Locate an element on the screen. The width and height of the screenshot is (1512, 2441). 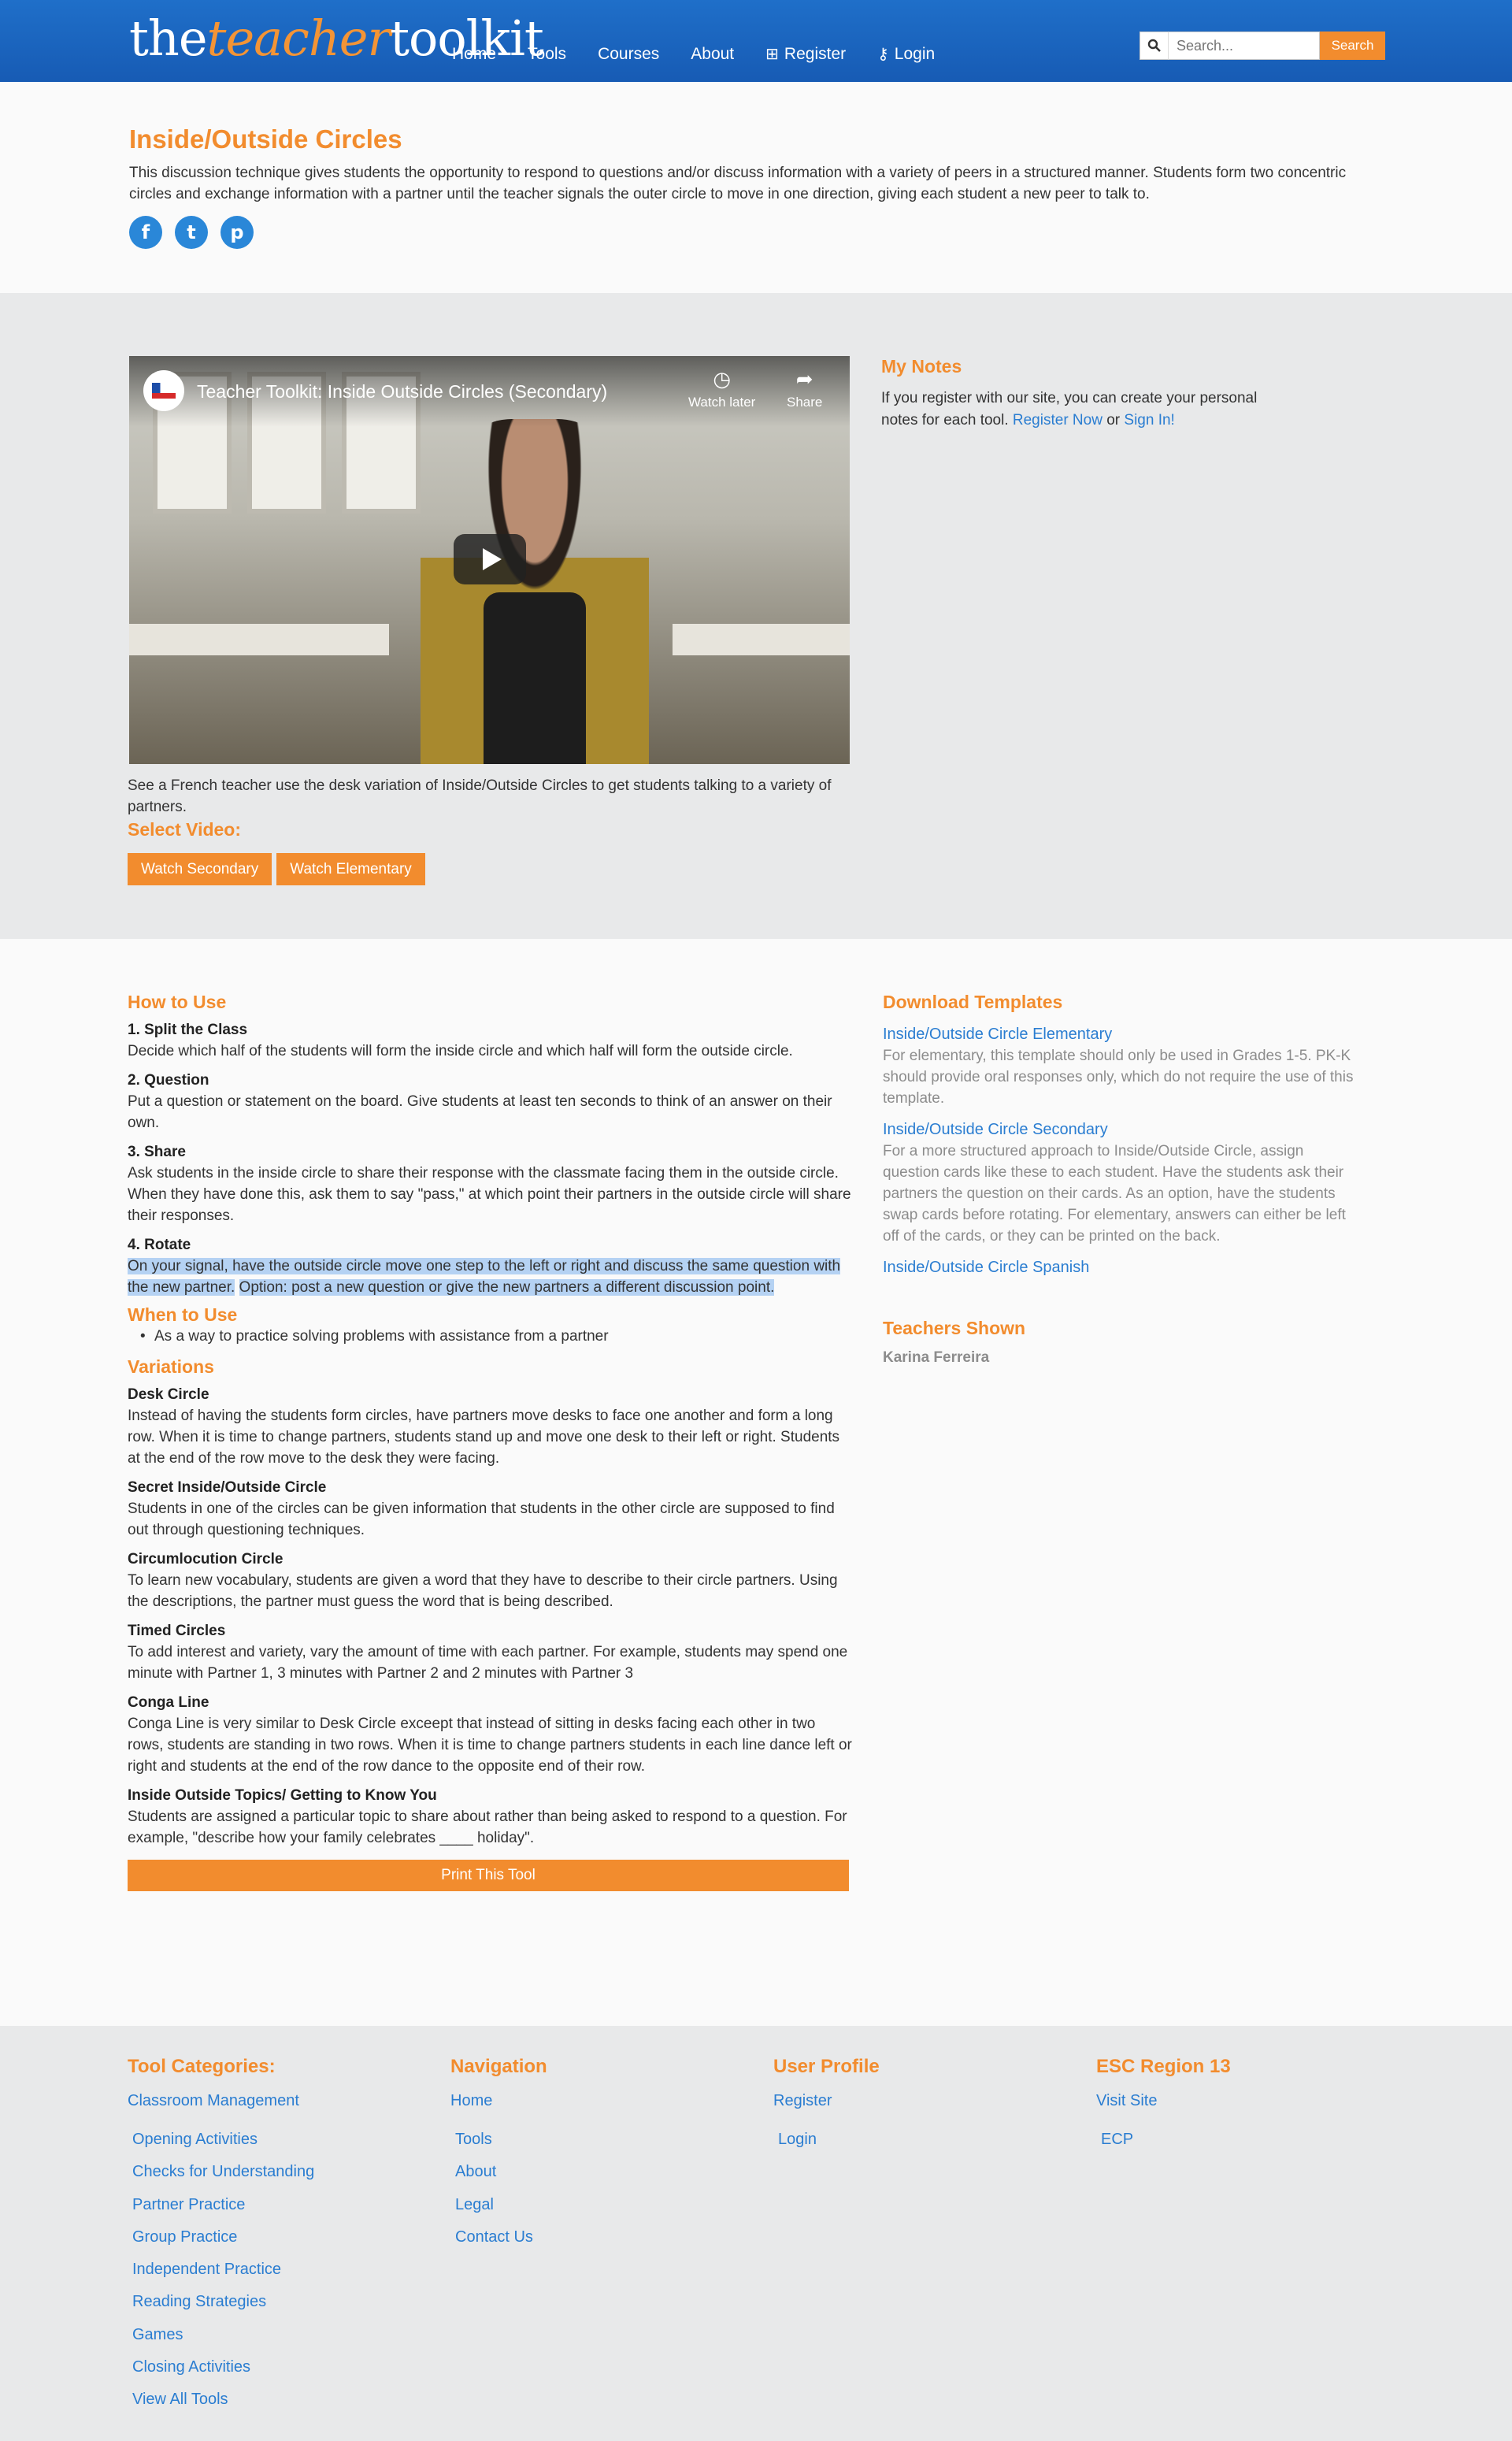
video-select-buttons: Watch Secondary Watch Elementary is located at coordinates (276, 869).